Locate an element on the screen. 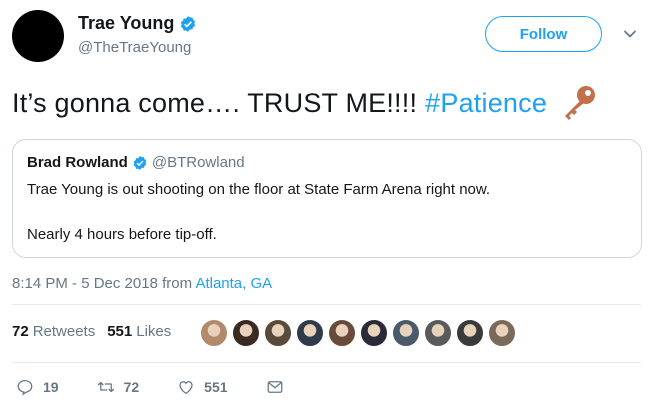  reply-count: 19 is located at coordinates (51, 387).